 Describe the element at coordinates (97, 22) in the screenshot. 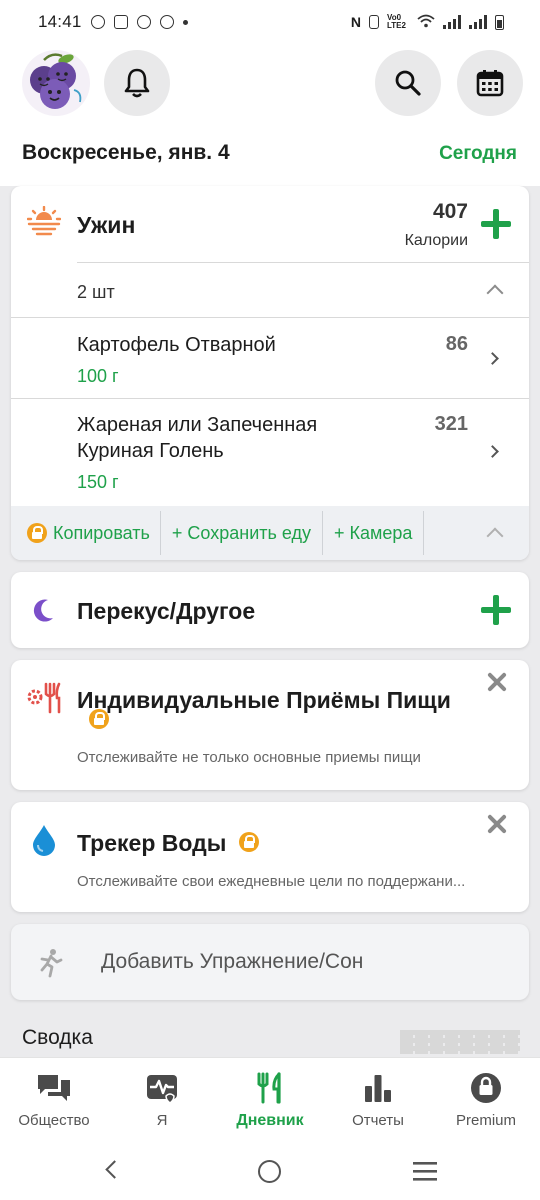

I see `whatsapp-icon` at that location.